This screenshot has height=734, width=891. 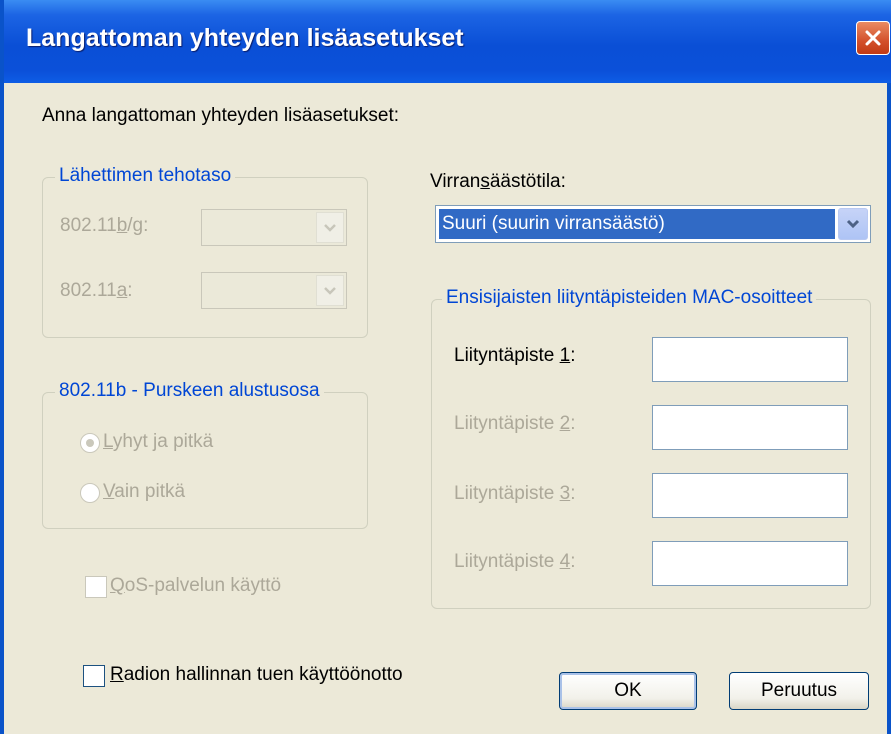 I want to click on transmit-power-group: Lähettimen tehotaso, so click(x=205, y=251).